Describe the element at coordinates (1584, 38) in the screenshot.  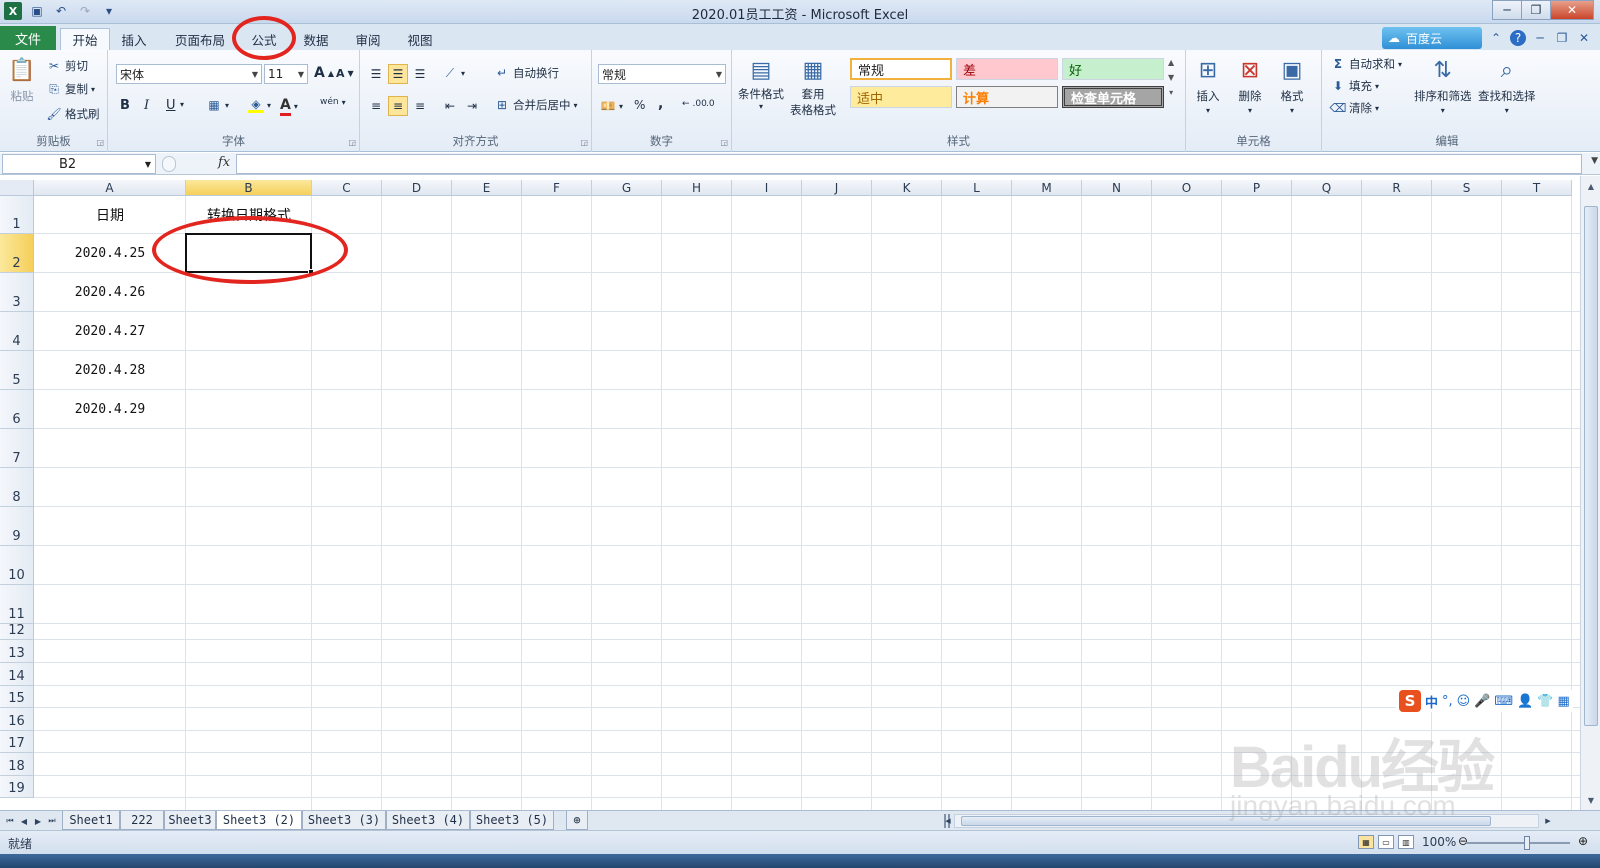
I see `doc-close-icon: ✕` at that location.